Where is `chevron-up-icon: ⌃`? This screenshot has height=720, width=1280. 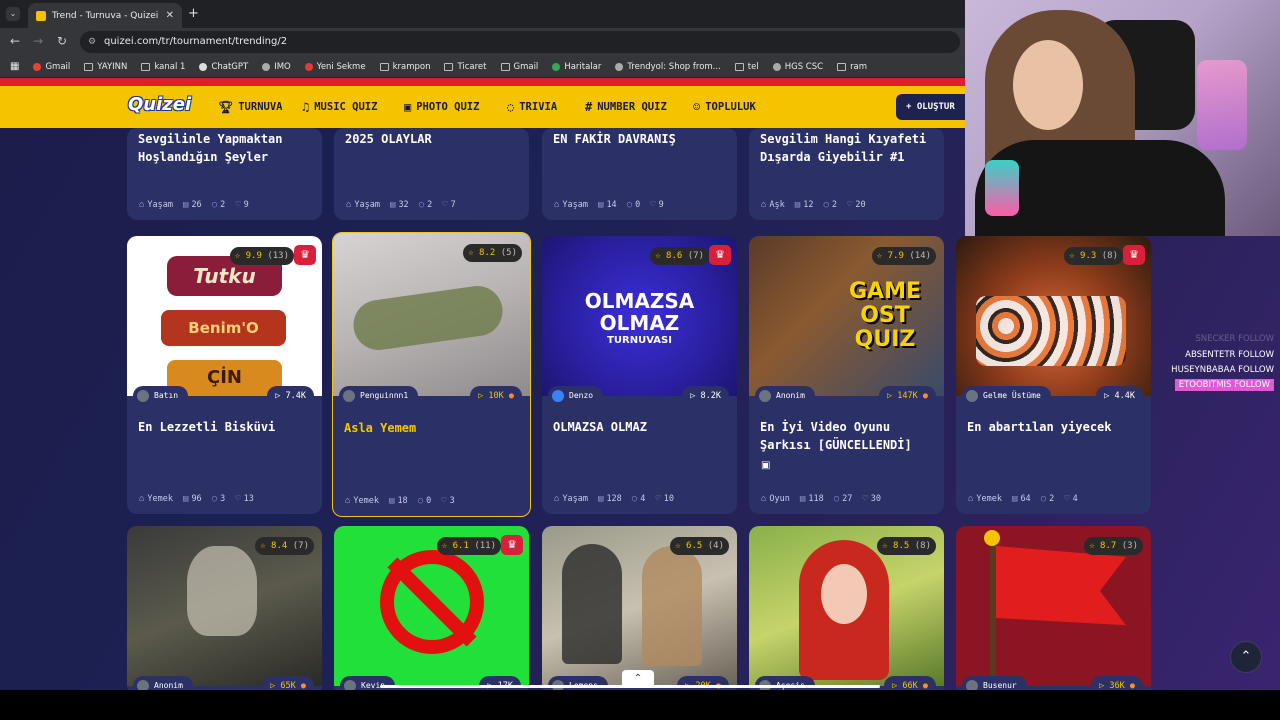 chevron-up-icon: ⌃ is located at coordinates (638, 679).